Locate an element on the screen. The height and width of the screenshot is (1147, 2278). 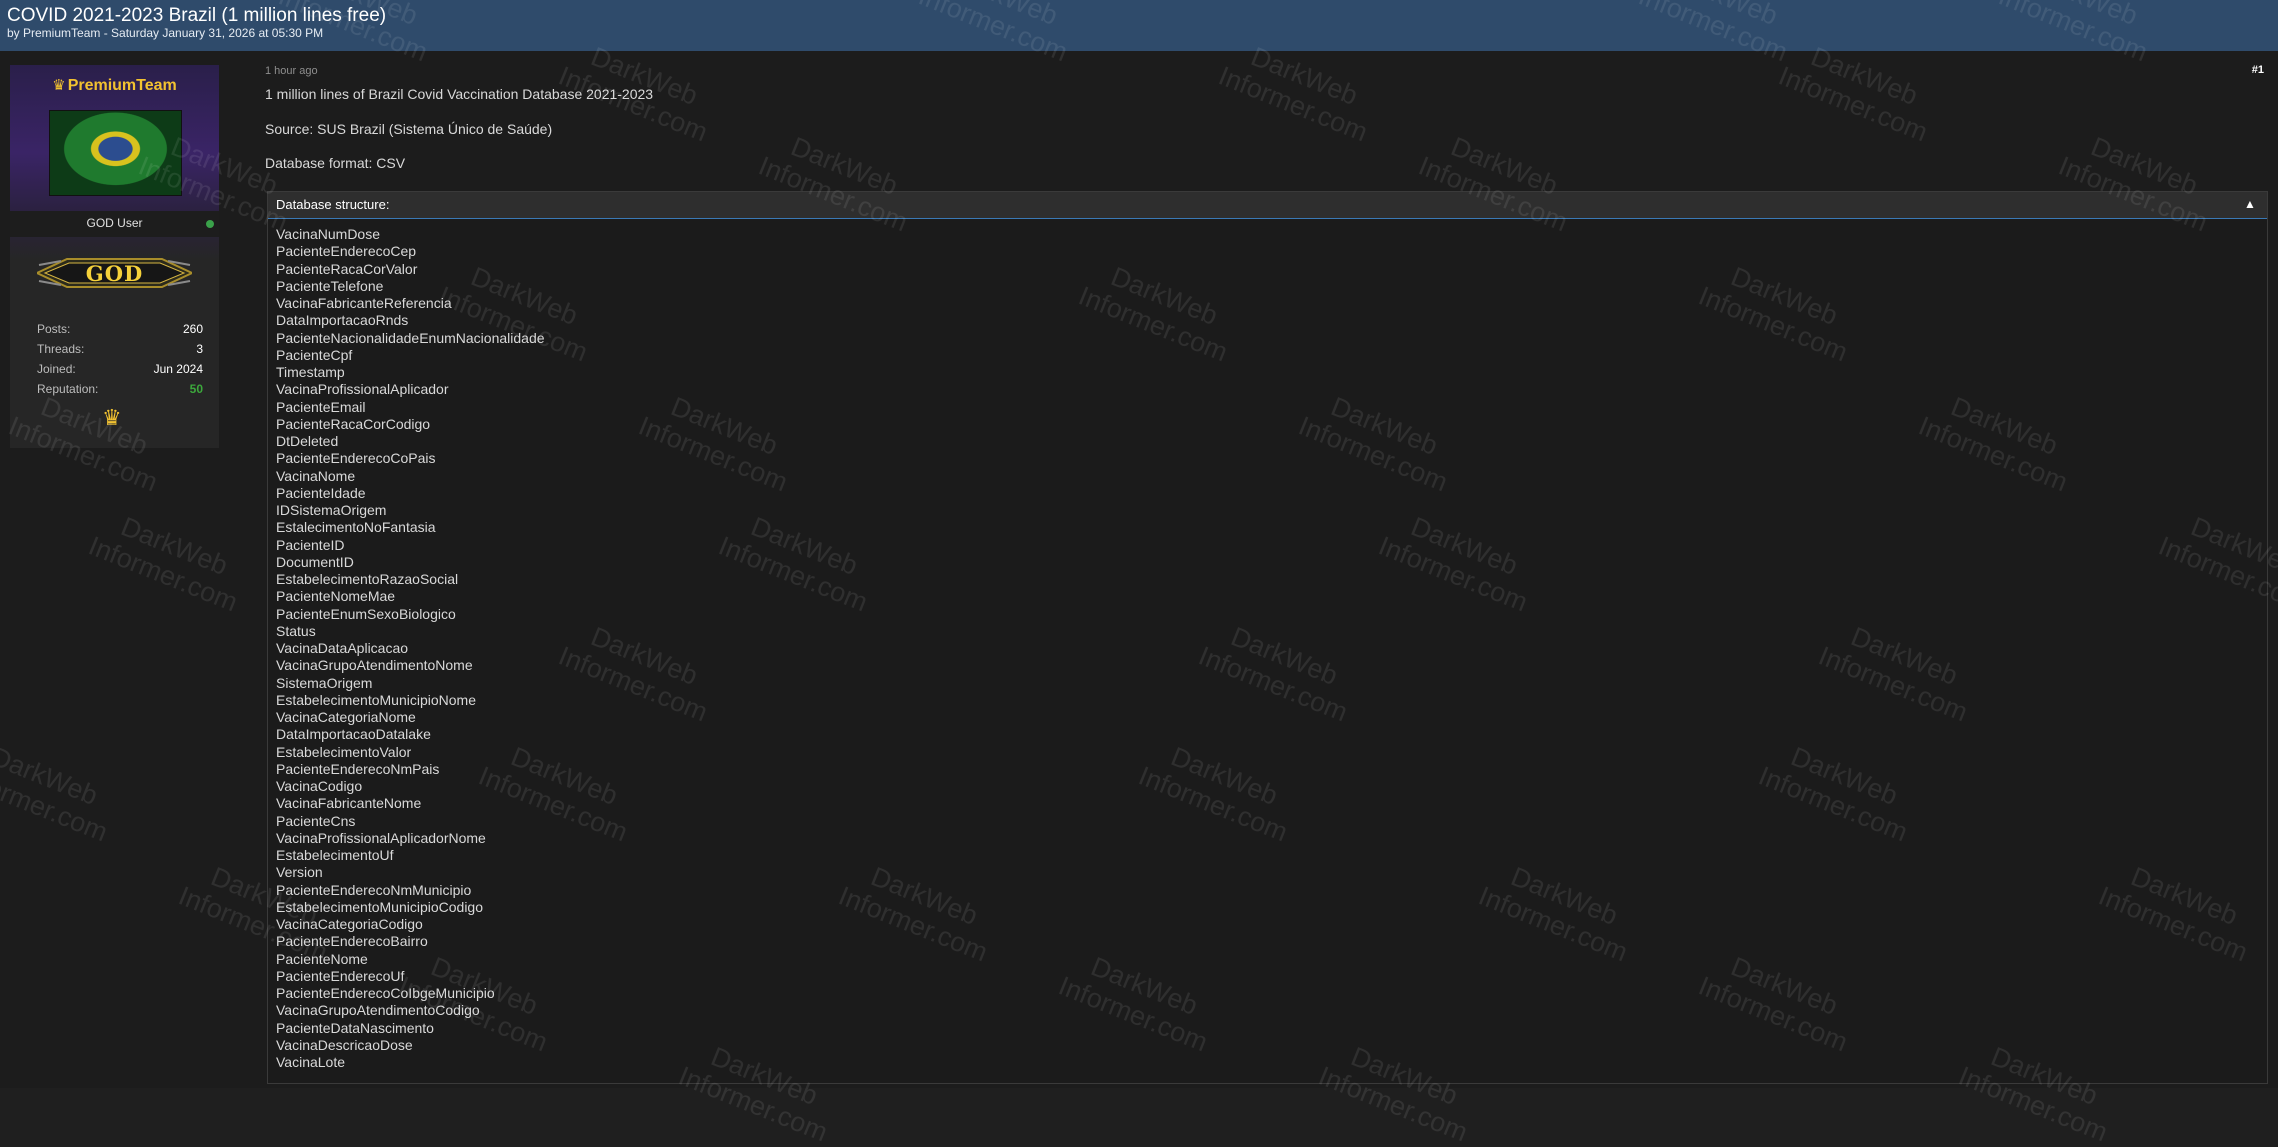
username: ♛ PremiumTeam is located at coordinates (114, 85).